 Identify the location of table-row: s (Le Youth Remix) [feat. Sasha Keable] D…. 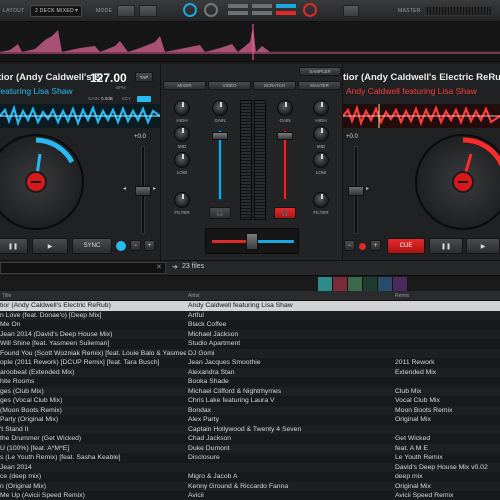
(250, 458).